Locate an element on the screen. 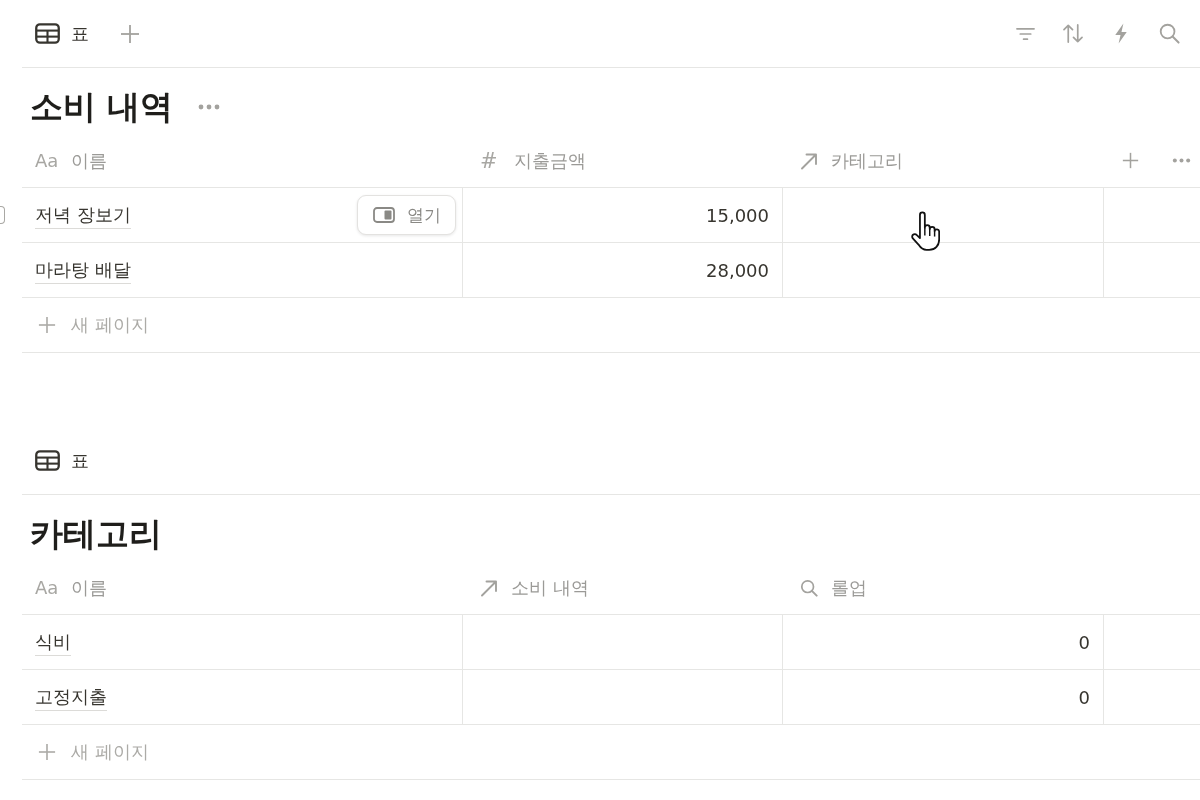 The width and height of the screenshot is (1200, 800). database-title: 카테고리 is located at coordinates (96, 534).